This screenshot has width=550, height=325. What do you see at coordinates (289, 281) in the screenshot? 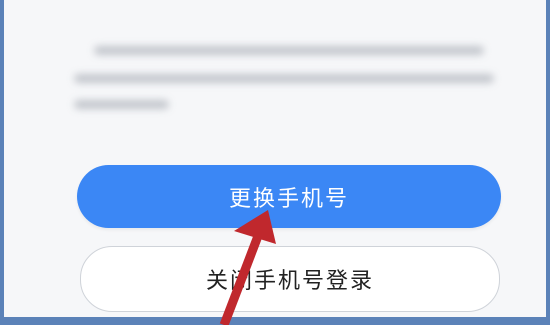
I see `close-phone-login-label: 关闭手机号登录` at bounding box center [289, 281].